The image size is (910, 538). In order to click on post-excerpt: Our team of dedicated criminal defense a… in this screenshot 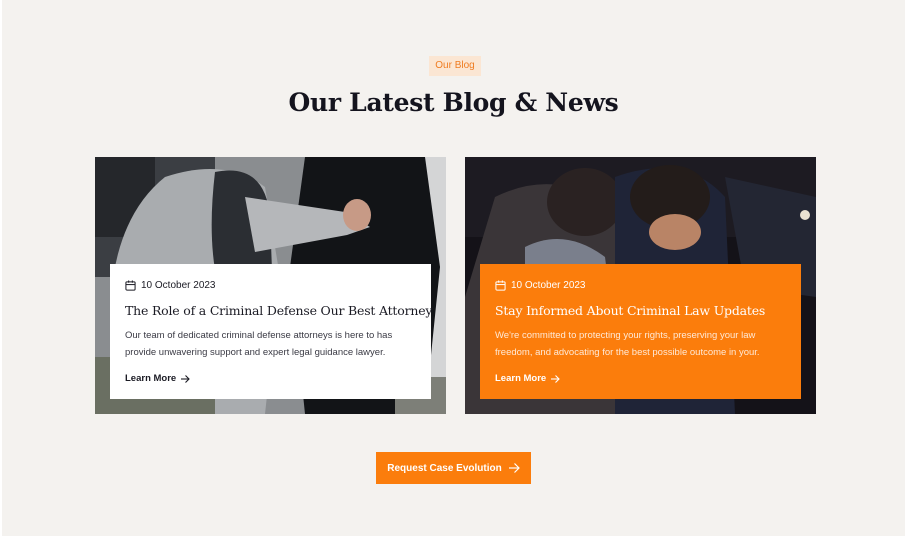, I will do `click(259, 344)`.